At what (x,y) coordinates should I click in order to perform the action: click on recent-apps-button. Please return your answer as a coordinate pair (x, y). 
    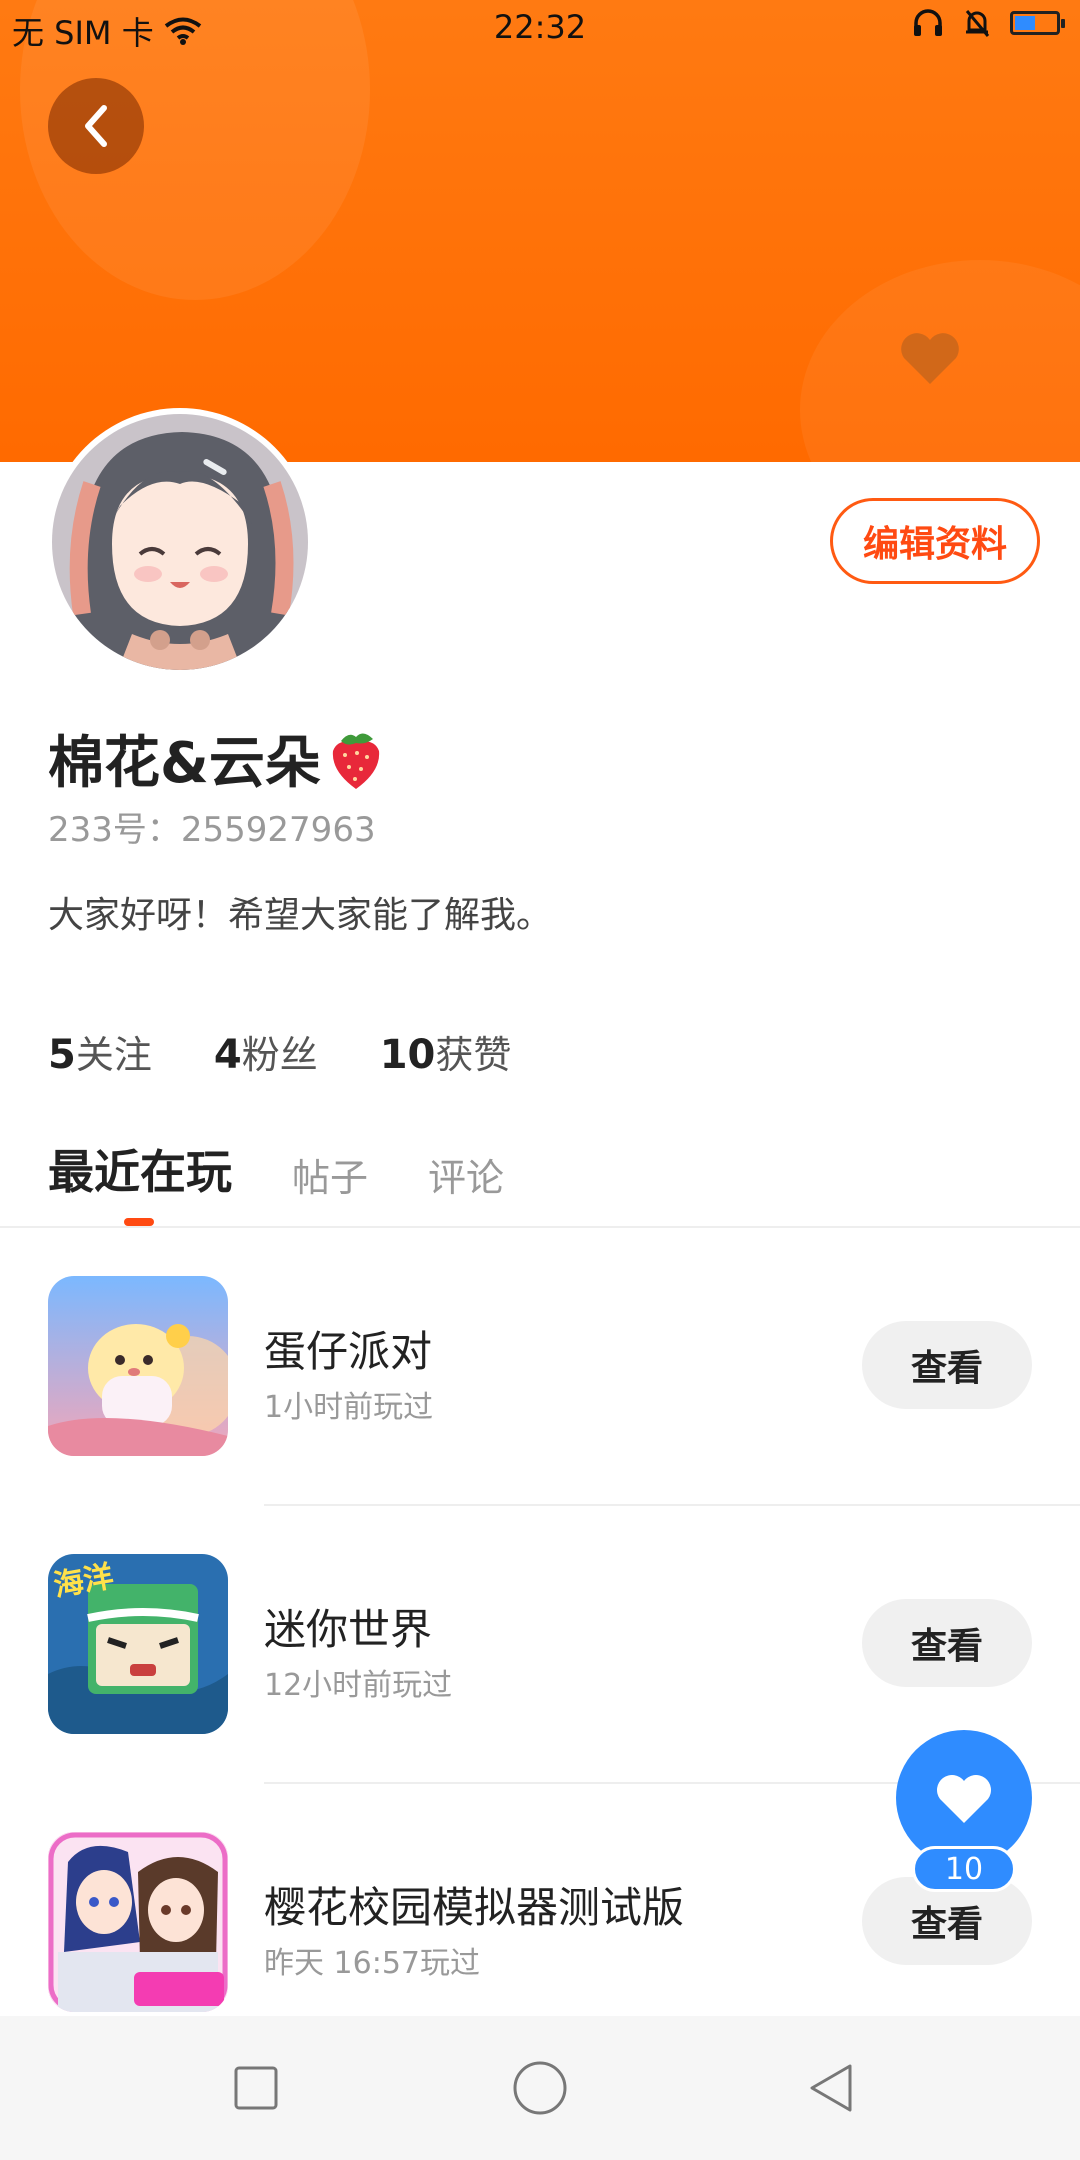
    Looking at the image, I should click on (256, 2088).